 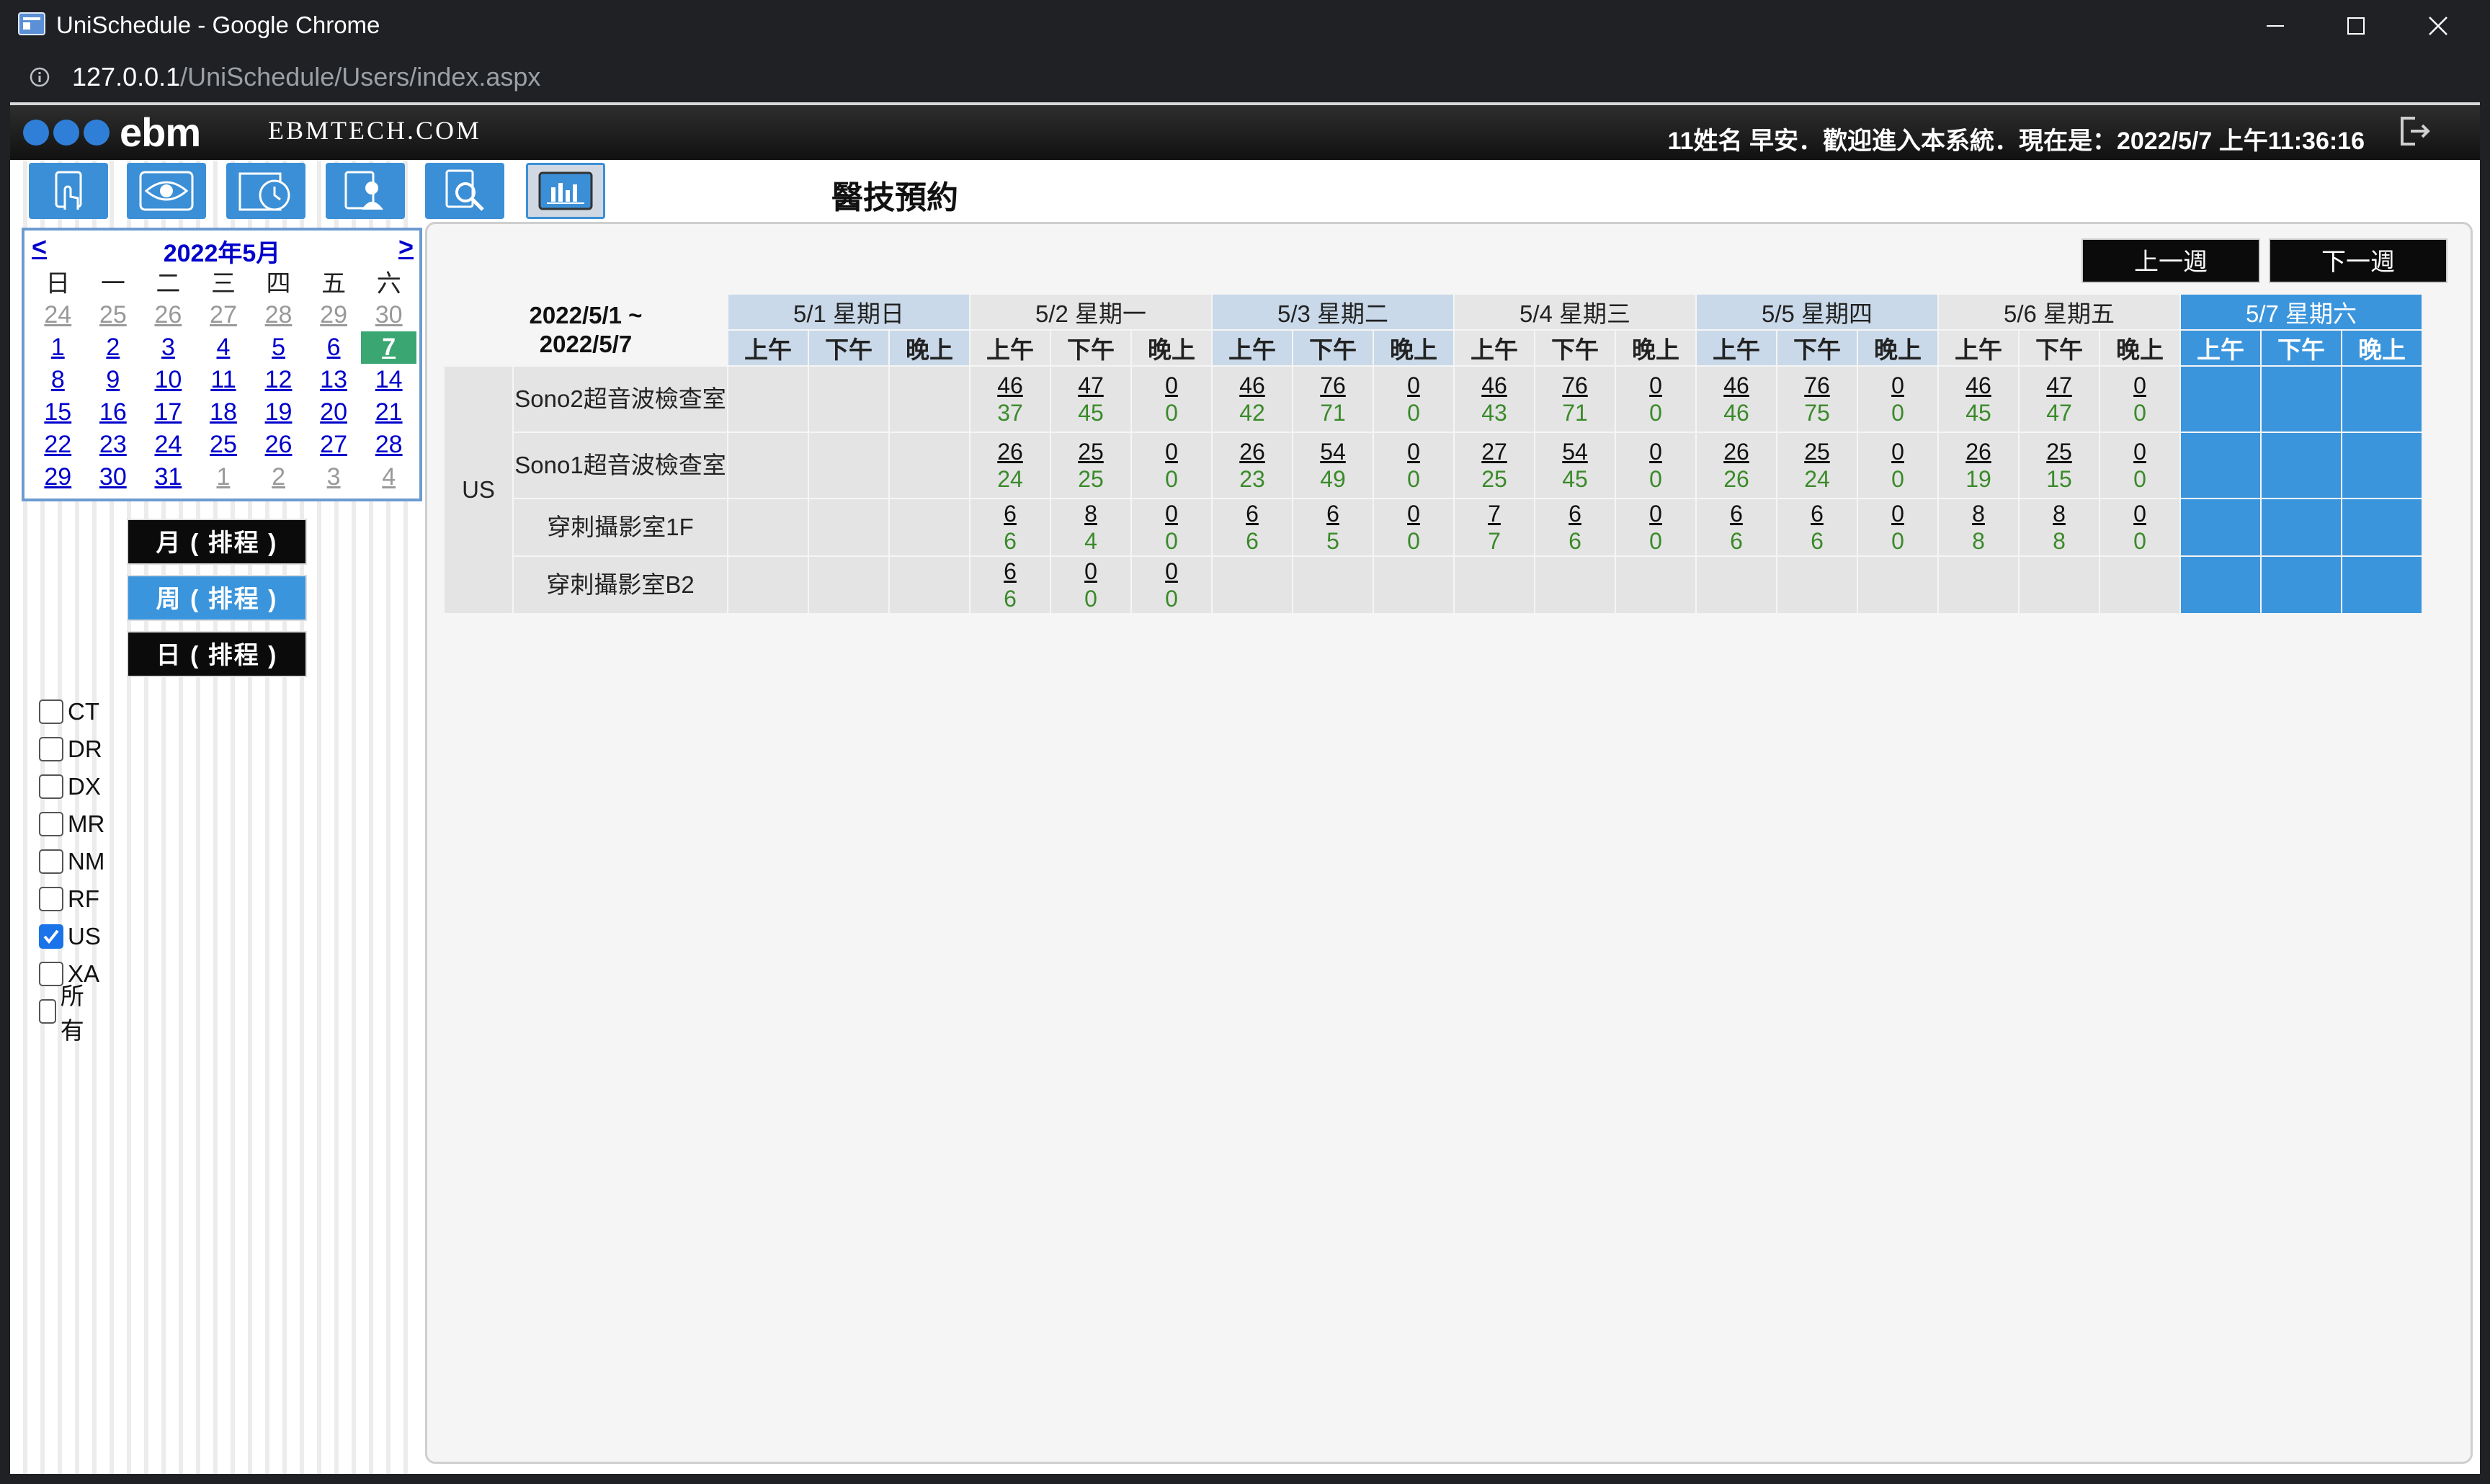 I want to click on day-header: 5/6 星期五, so click(x=2059, y=312).